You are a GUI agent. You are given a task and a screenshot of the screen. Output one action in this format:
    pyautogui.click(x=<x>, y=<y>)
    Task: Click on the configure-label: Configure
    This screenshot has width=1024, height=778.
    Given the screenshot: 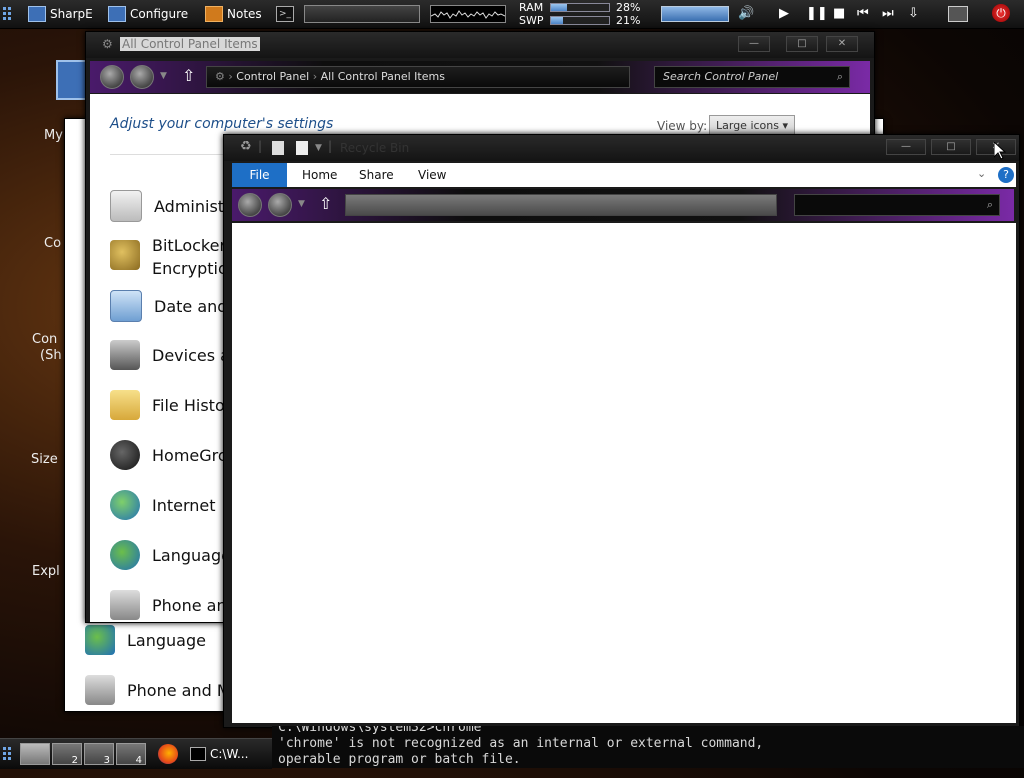 What is the action you would take?
    pyautogui.click(x=159, y=14)
    